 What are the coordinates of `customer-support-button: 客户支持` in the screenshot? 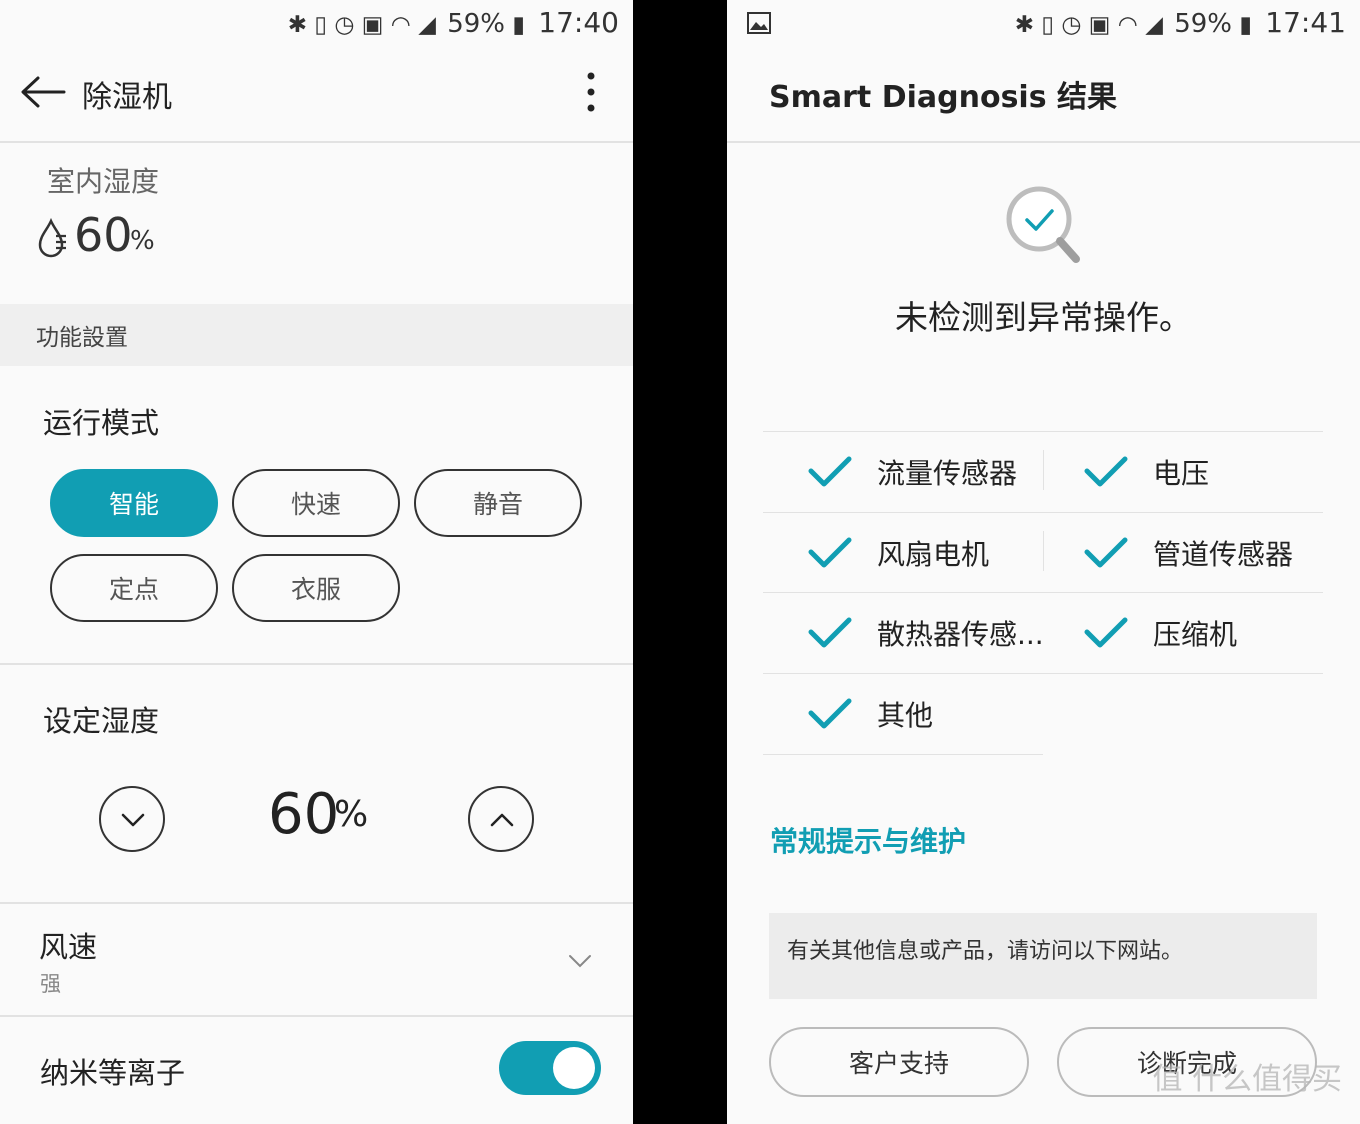 It's located at (899, 1062).